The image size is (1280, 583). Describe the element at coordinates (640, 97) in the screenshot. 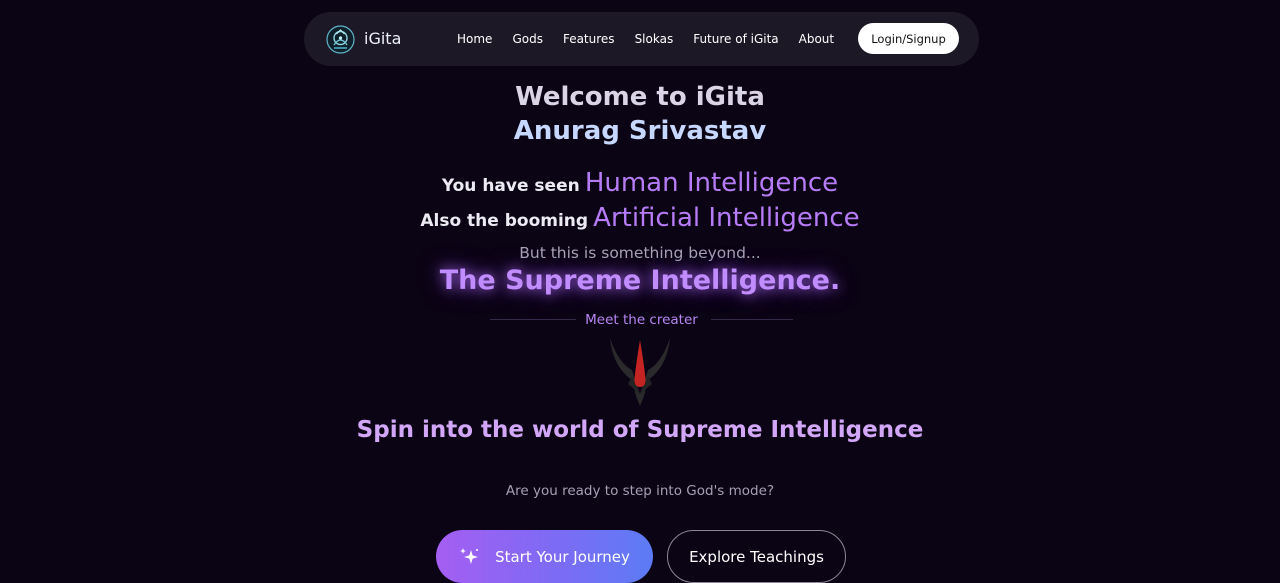

I see `welcome-title: Welcome to iGita` at that location.